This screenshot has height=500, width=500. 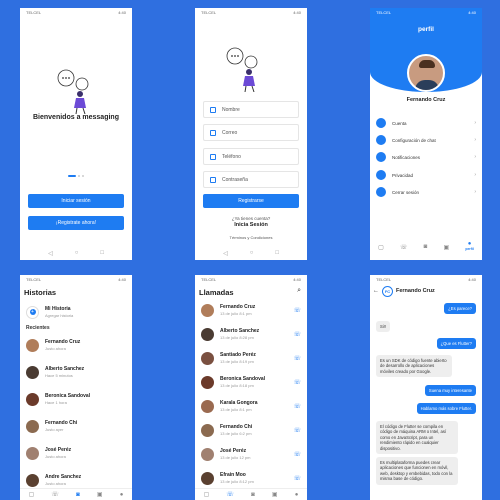 What do you see at coordinates (38, 328) in the screenshot?
I see `recent-header: Recientes` at bounding box center [38, 328].